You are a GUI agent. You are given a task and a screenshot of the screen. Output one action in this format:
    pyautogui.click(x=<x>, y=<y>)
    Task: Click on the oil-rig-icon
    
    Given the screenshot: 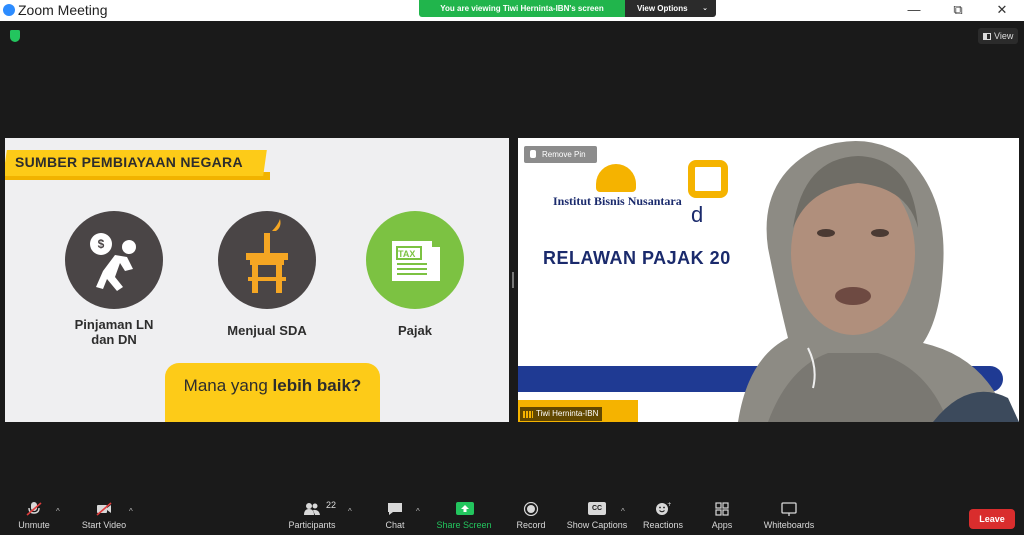 What is the action you would take?
    pyautogui.click(x=267, y=256)
    